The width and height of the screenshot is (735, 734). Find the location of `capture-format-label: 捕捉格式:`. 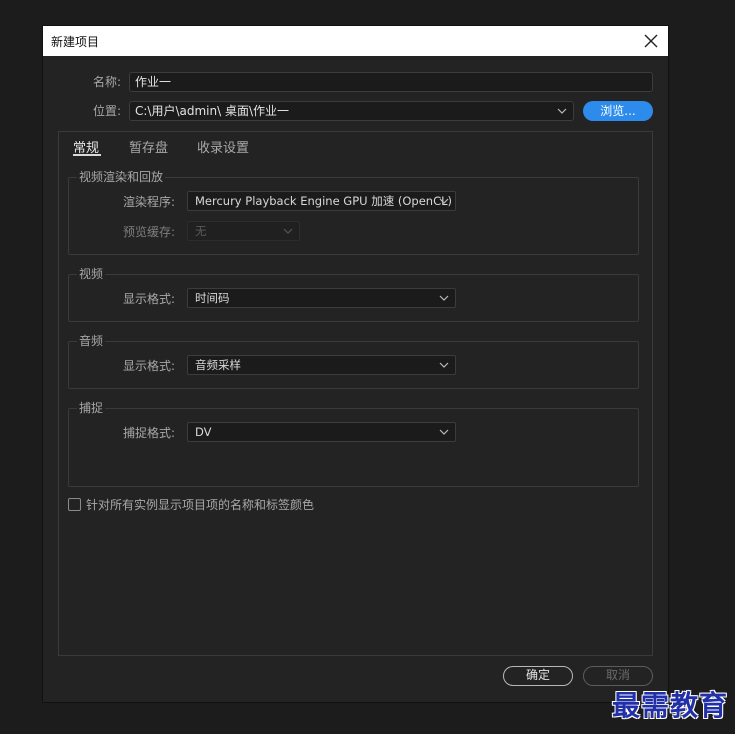

capture-format-label: 捕捉格式: is located at coordinates (149, 433).